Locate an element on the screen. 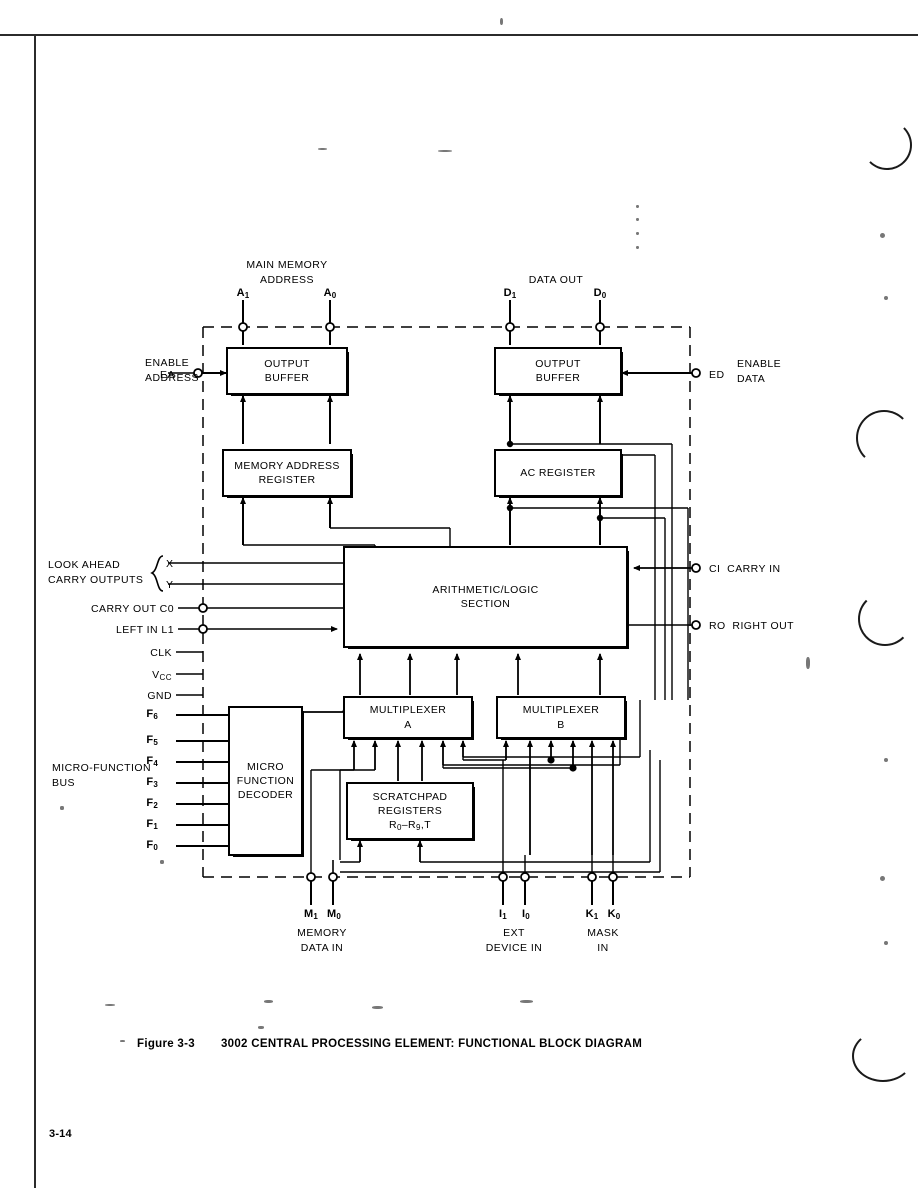 The height and width of the screenshot is (1188, 918). pin-k1: K1 is located at coordinates (592, 914).